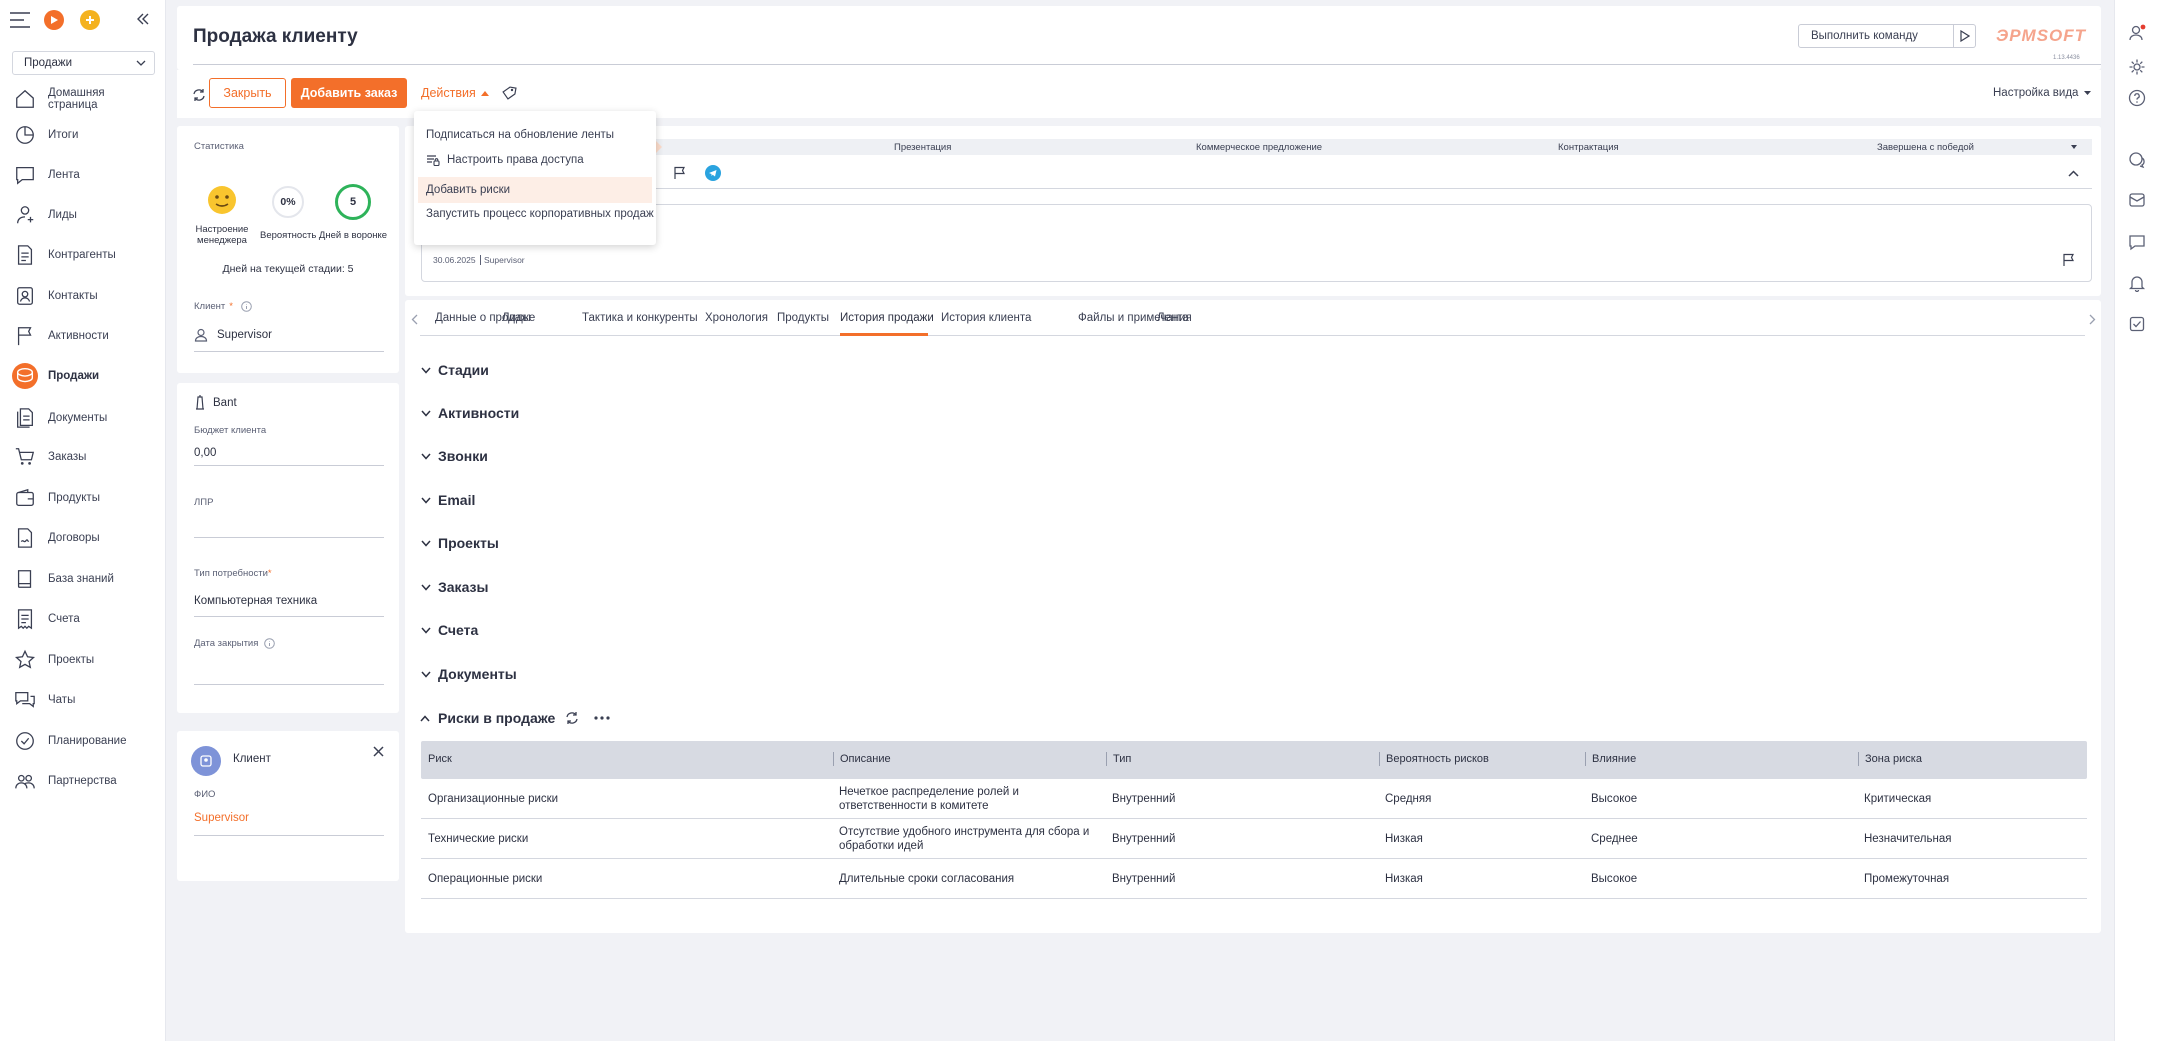 This screenshot has width=2158, height=1041. I want to click on tasks-icon, so click(2137, 324).